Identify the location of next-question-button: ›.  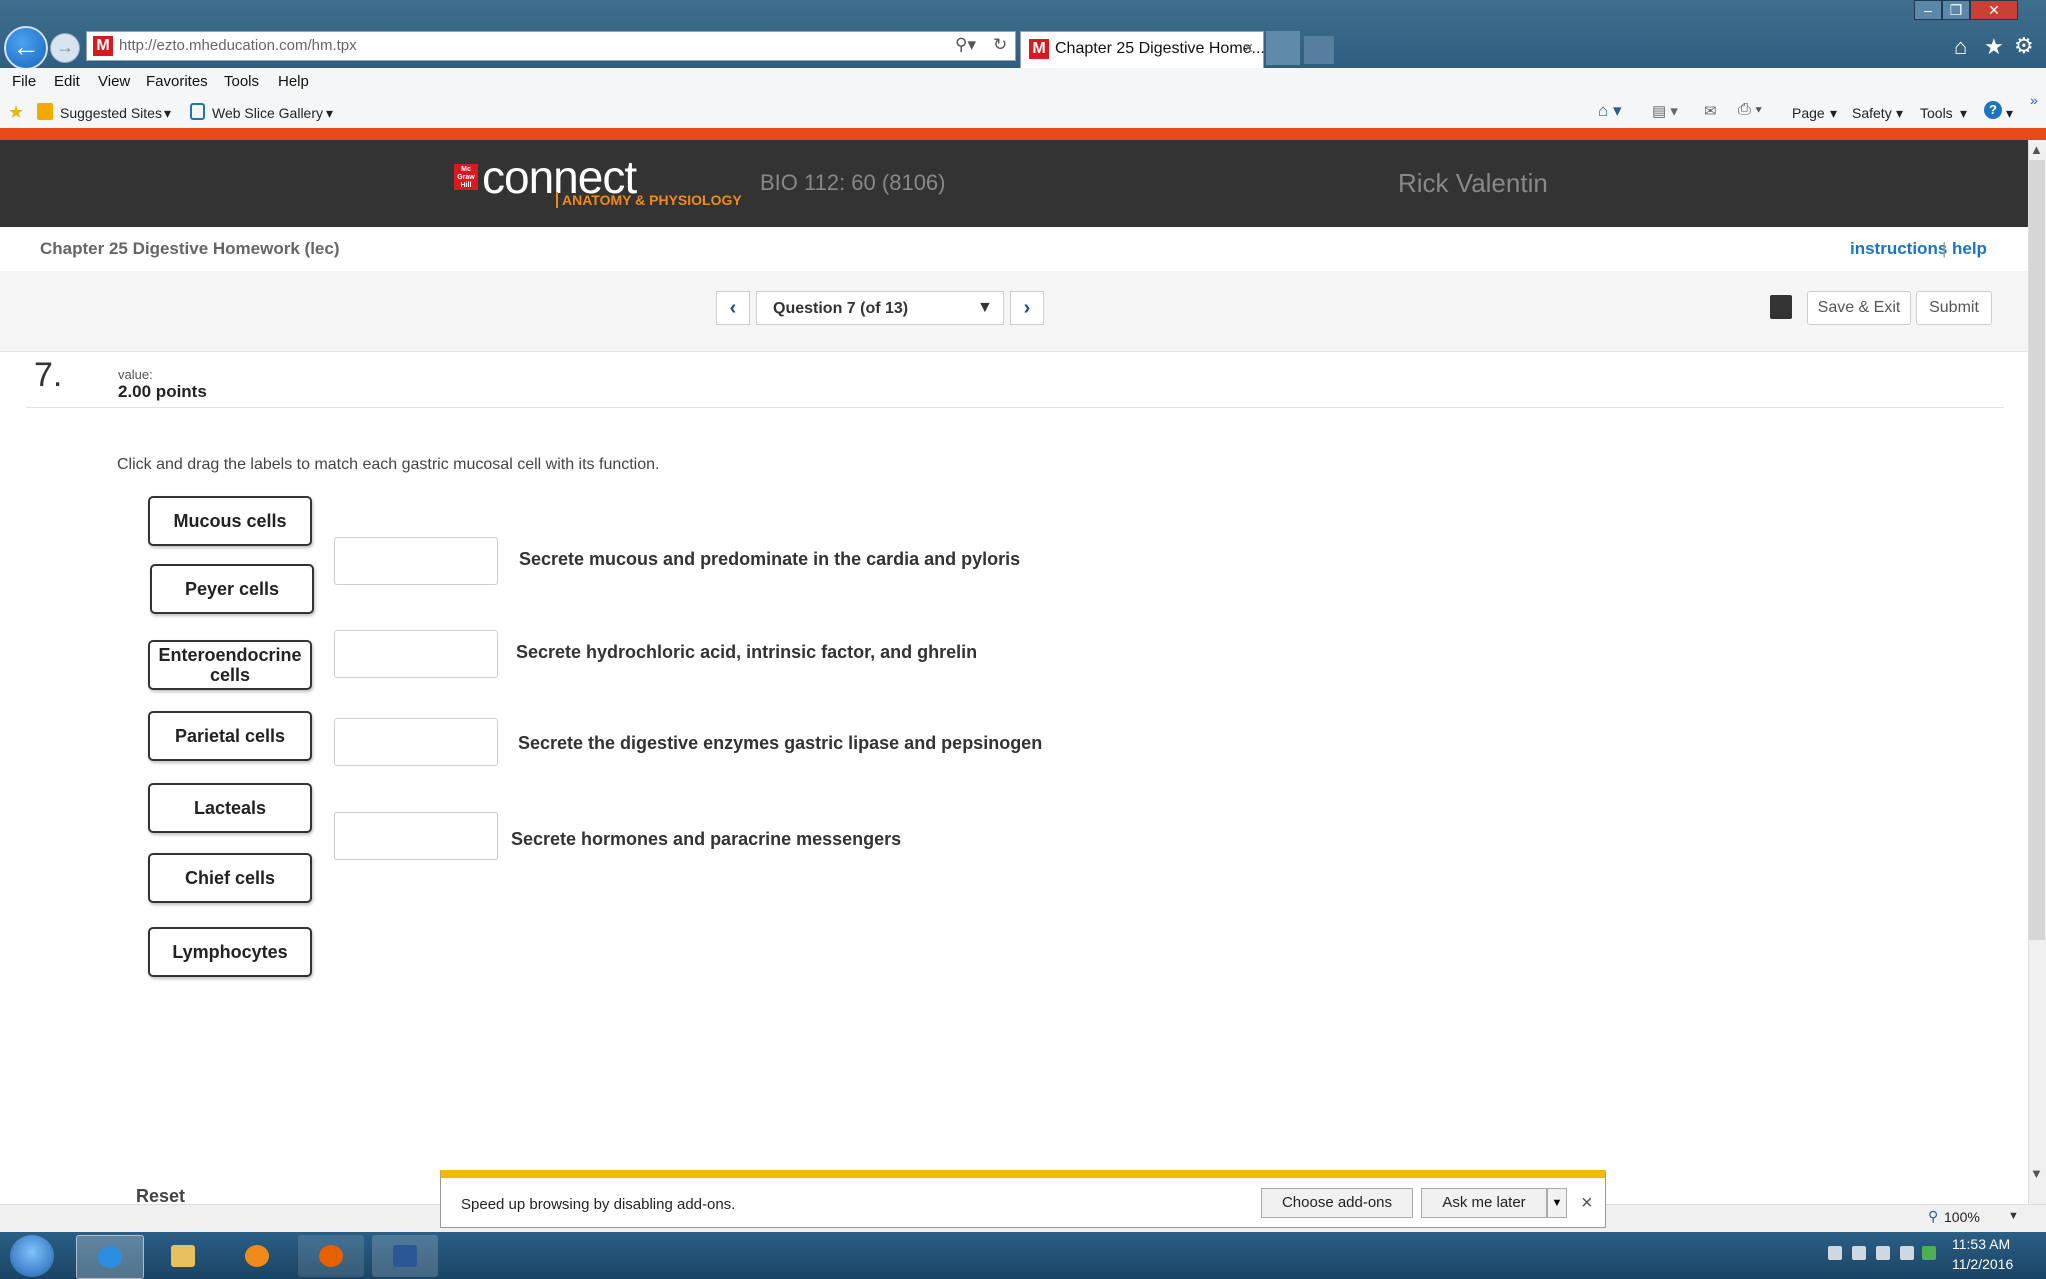
(1027, 308).